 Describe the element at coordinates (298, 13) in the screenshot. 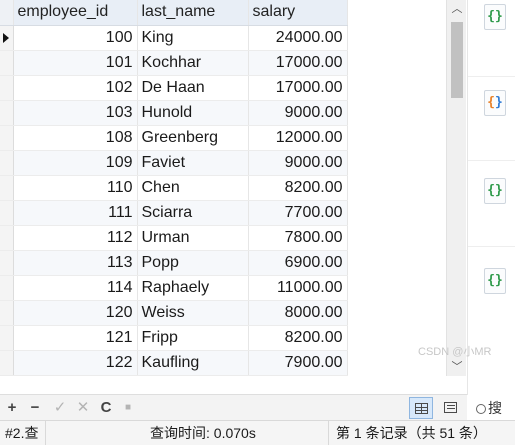

I see `column-header-salary: salary` at that location.